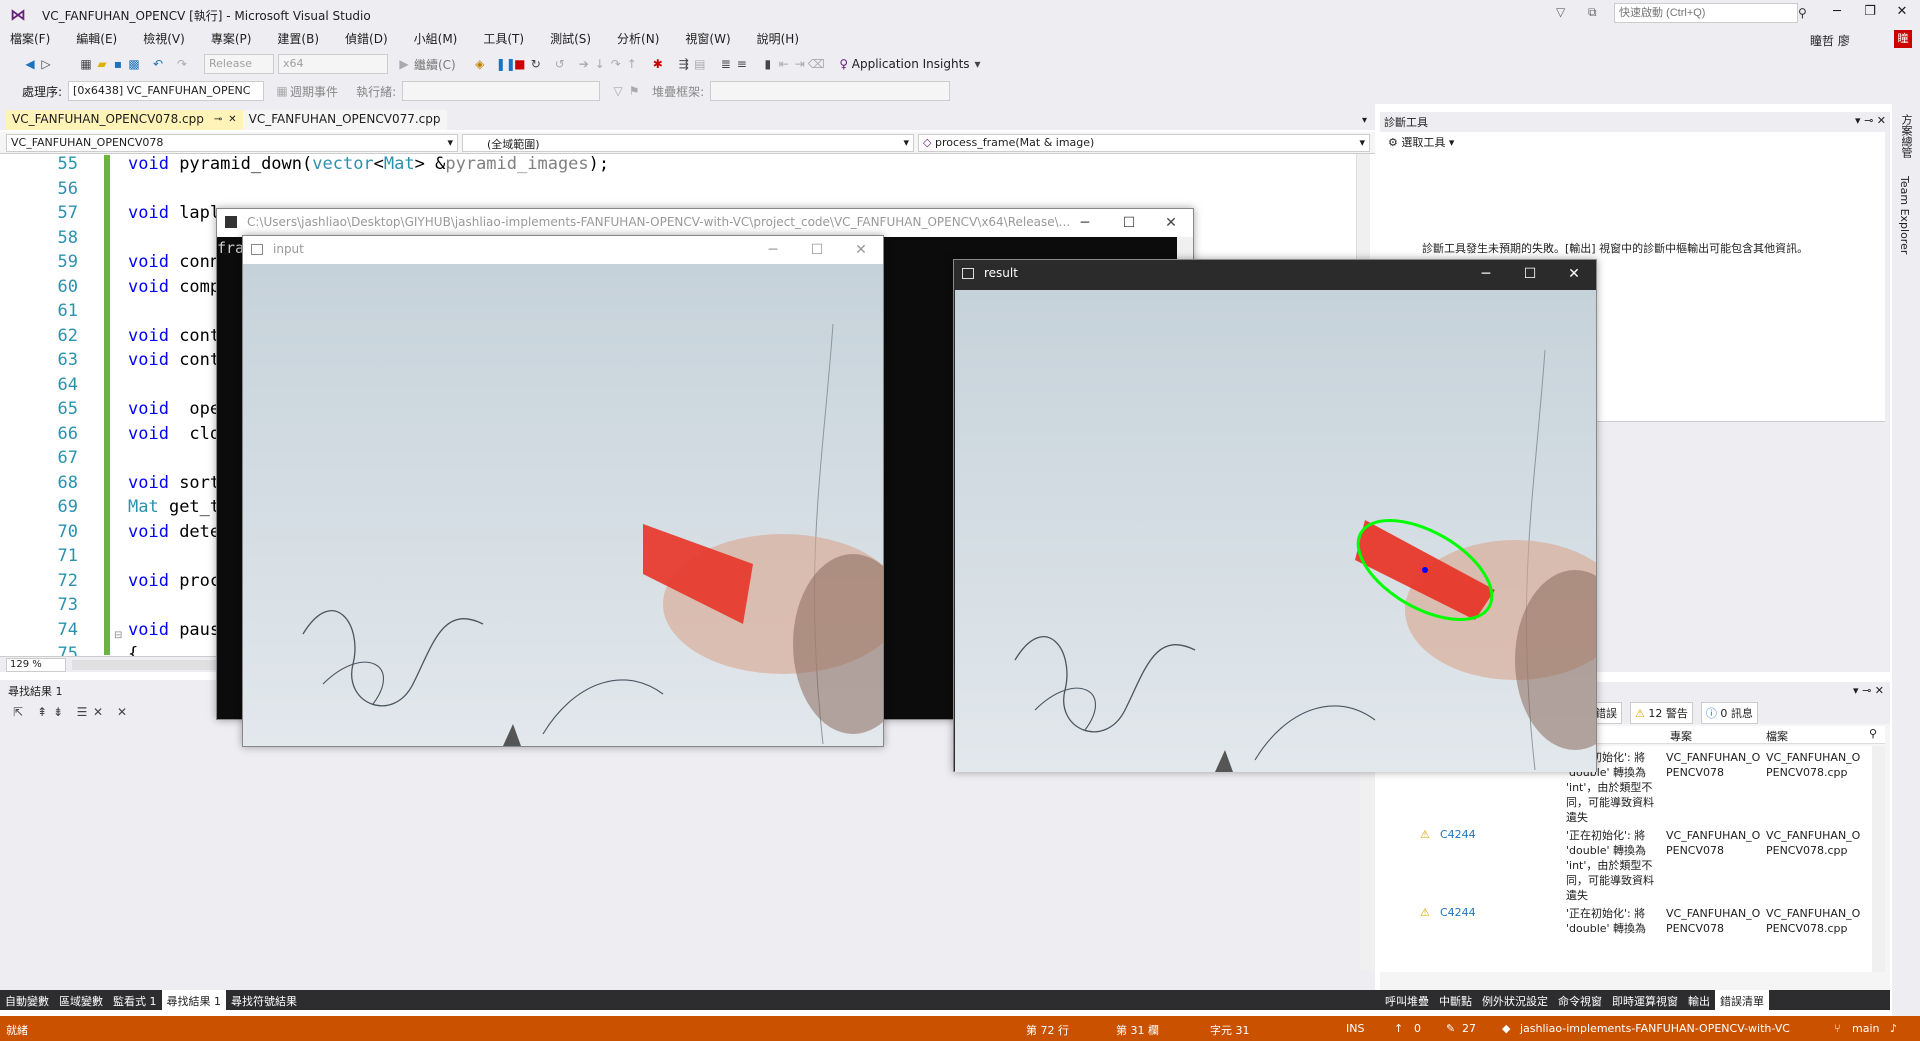 The width and height of the screenshot is (1920, 1041). I want to click on bottom-tab: 自動變數, so click(27, 1000).